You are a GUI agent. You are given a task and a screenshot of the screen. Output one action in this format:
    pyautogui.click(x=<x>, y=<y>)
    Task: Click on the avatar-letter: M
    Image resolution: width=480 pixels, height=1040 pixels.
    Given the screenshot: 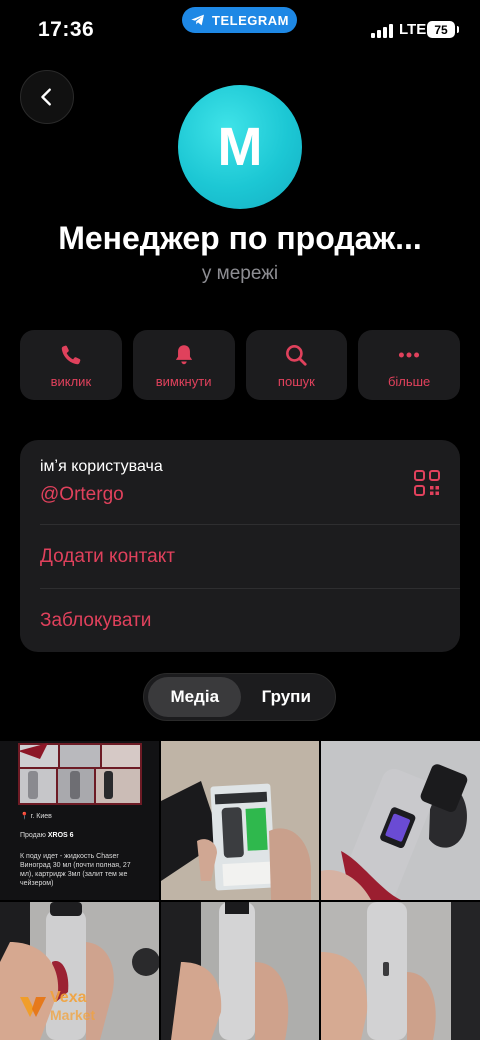 What is the action you would take?
    pyautogui.click(x=240, y=147)
    